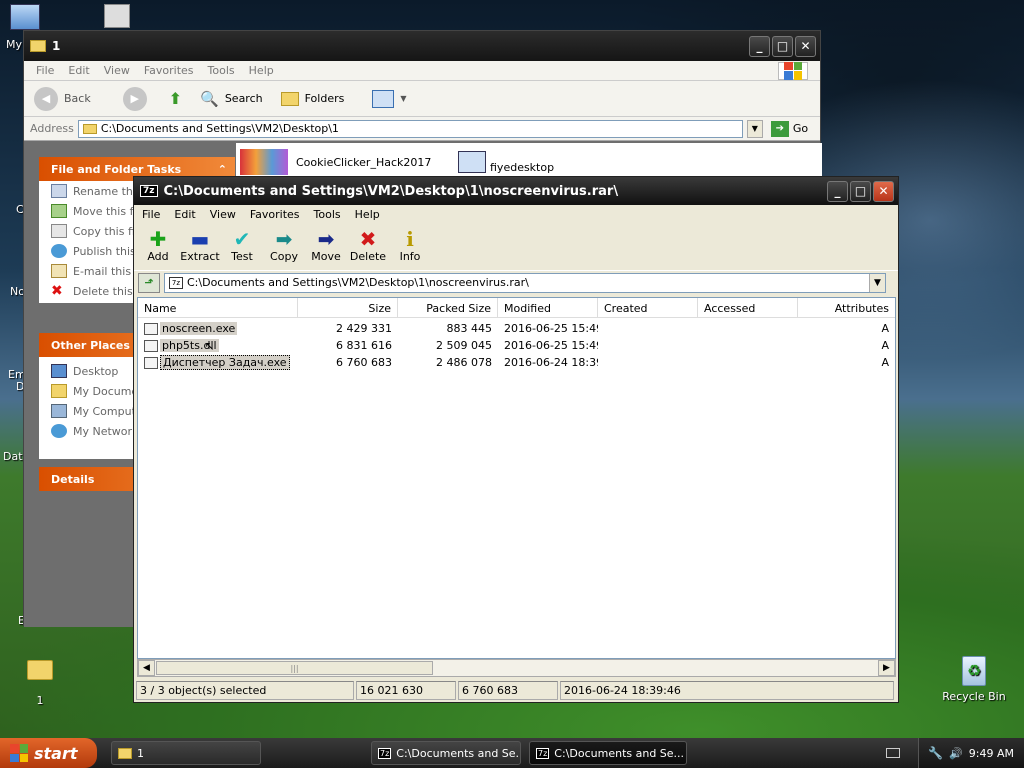  I want to click on scroll-left-icon: ◀, so click(146, 668).